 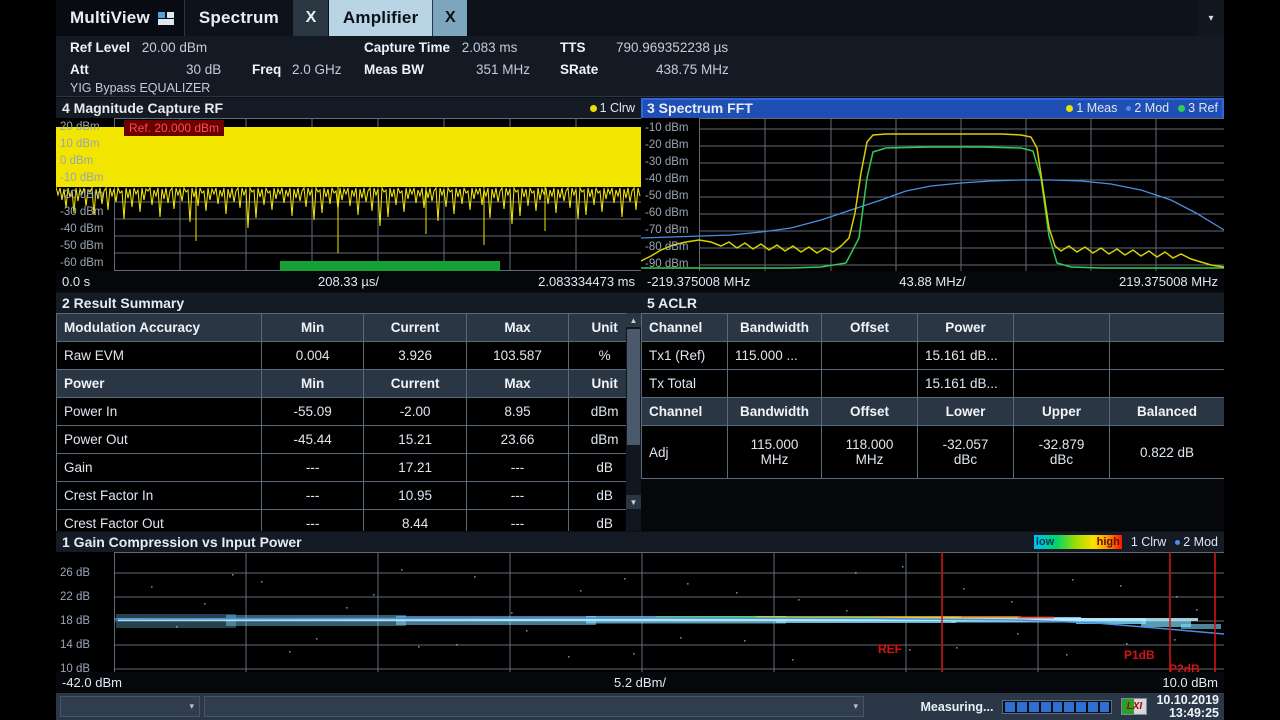 I want to click on capture-time-label: Capture Time, so click(x=407, y=47).